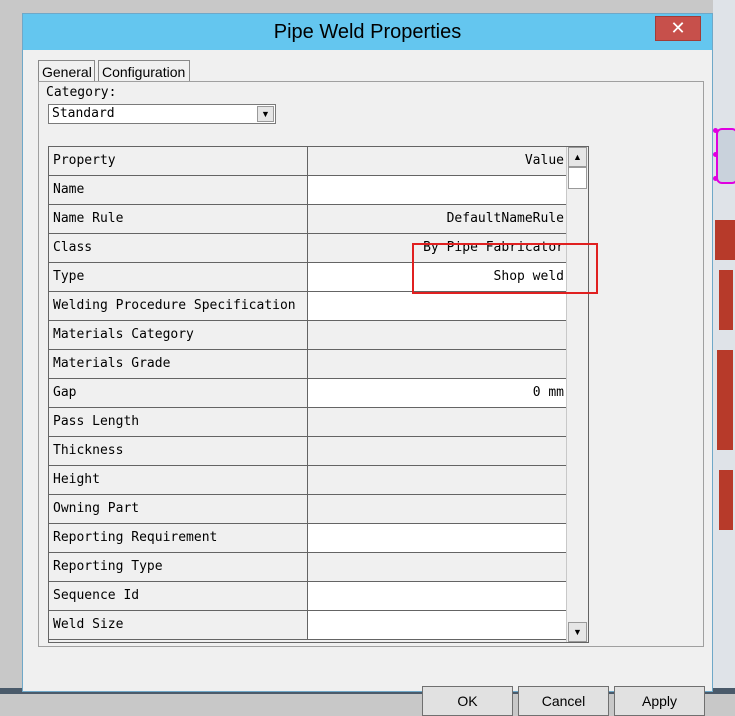 The image size is (735, 716). Describe the element at coordinates (724, 347) in the screenshot. I see `background-3d-view` at that location.